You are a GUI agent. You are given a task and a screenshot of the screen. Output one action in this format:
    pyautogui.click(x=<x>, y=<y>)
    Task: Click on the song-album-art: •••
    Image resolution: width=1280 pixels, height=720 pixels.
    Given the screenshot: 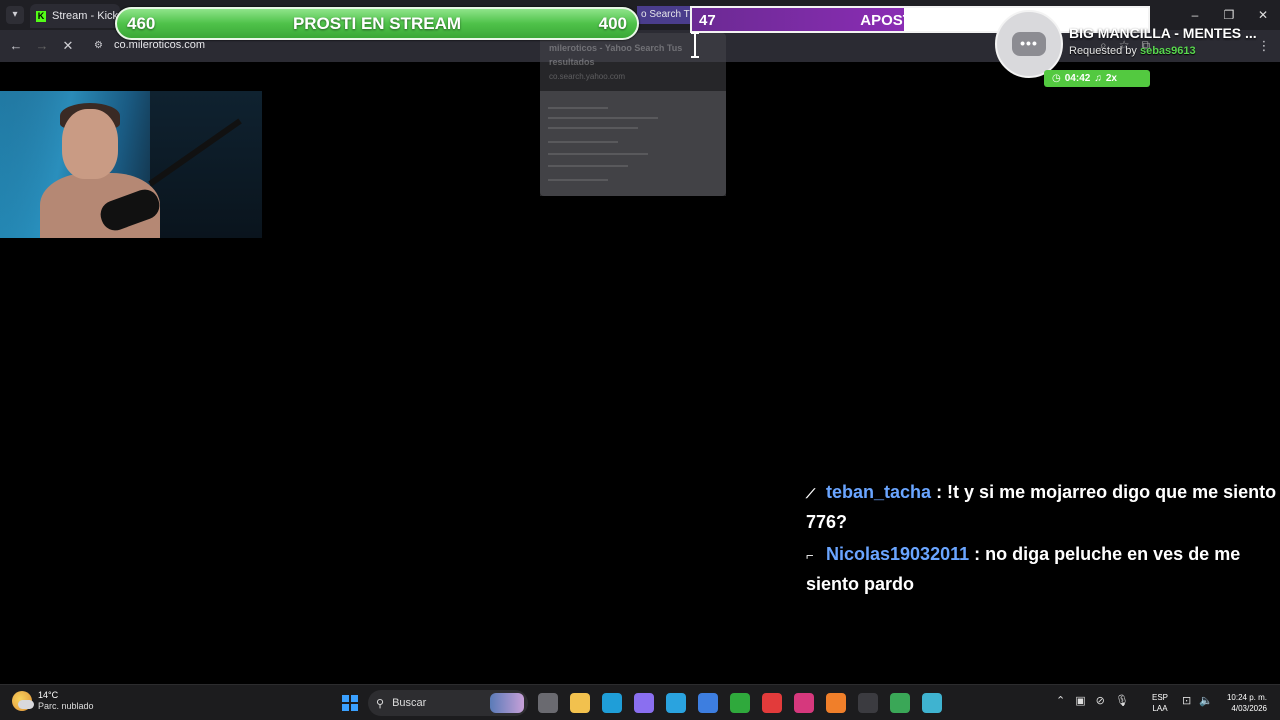 What is the action you would take?
    pyautogui.click(x=1029, y=44)
    